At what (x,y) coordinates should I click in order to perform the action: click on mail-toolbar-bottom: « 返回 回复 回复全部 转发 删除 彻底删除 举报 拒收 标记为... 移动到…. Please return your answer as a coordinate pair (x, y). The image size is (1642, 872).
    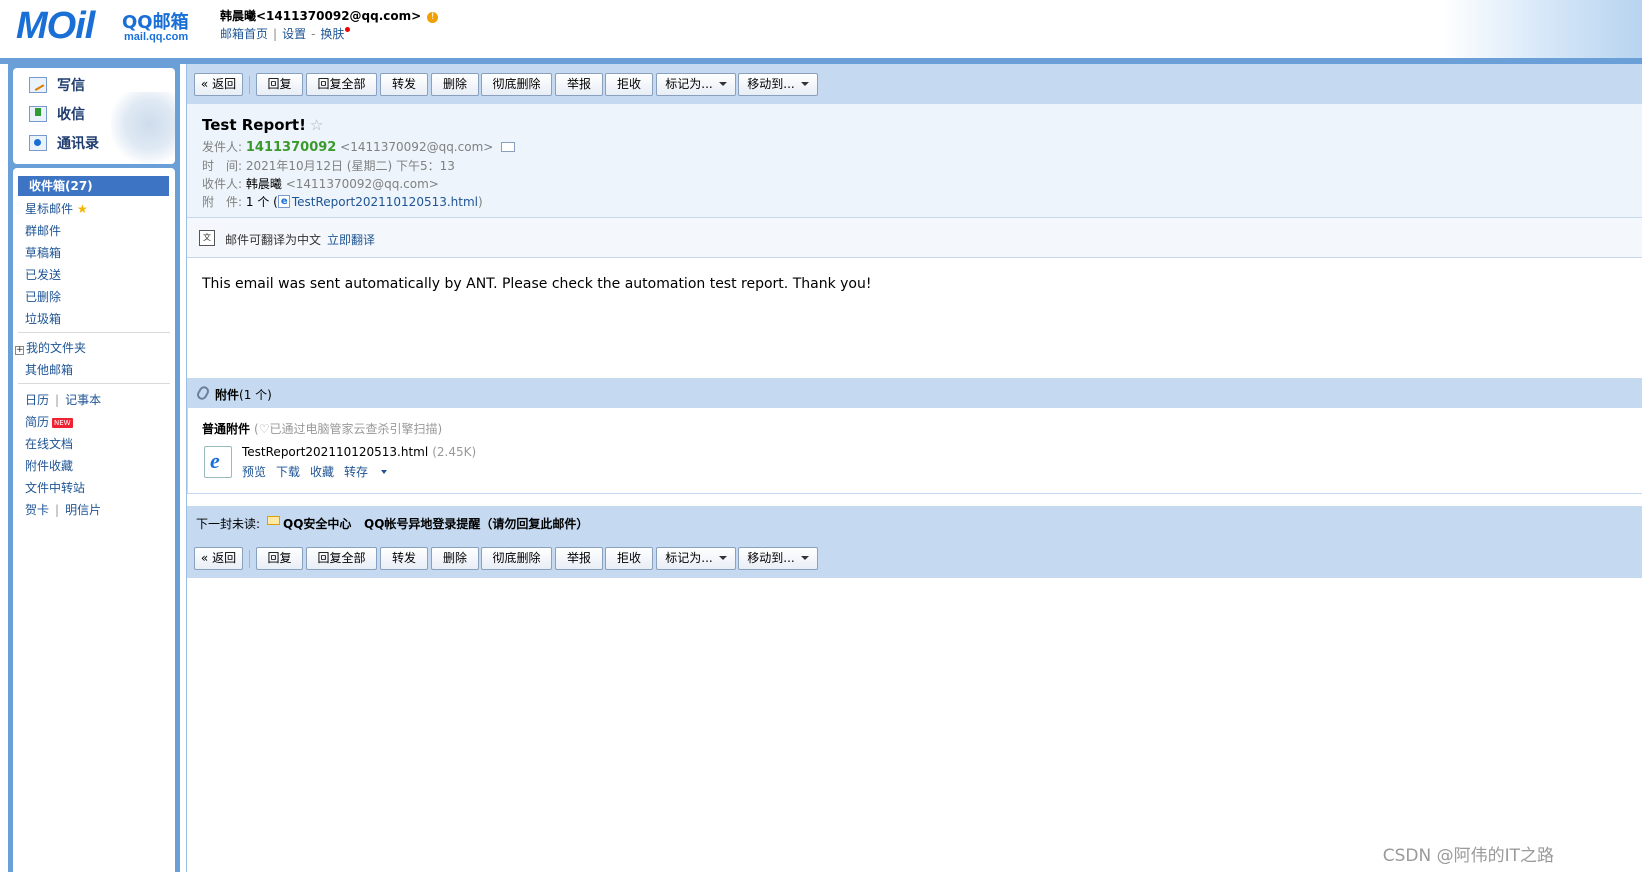
    Looking at the image, I should click on (914, 558).